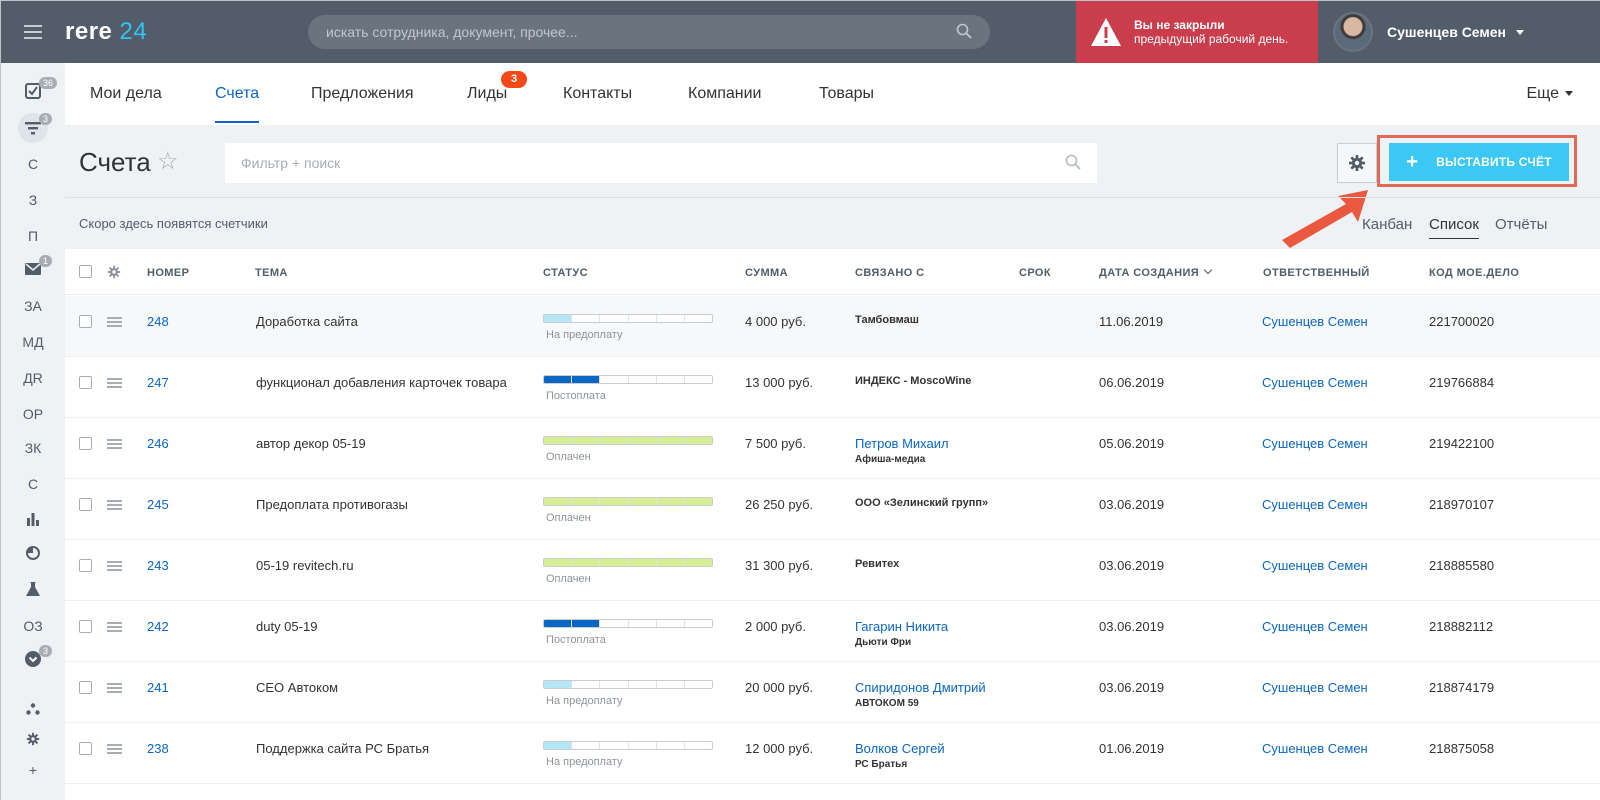 Image resolution: width=1600 pixels, height=800 pixels. I want to click on sidebar-item-label: П, so click(33, 236).